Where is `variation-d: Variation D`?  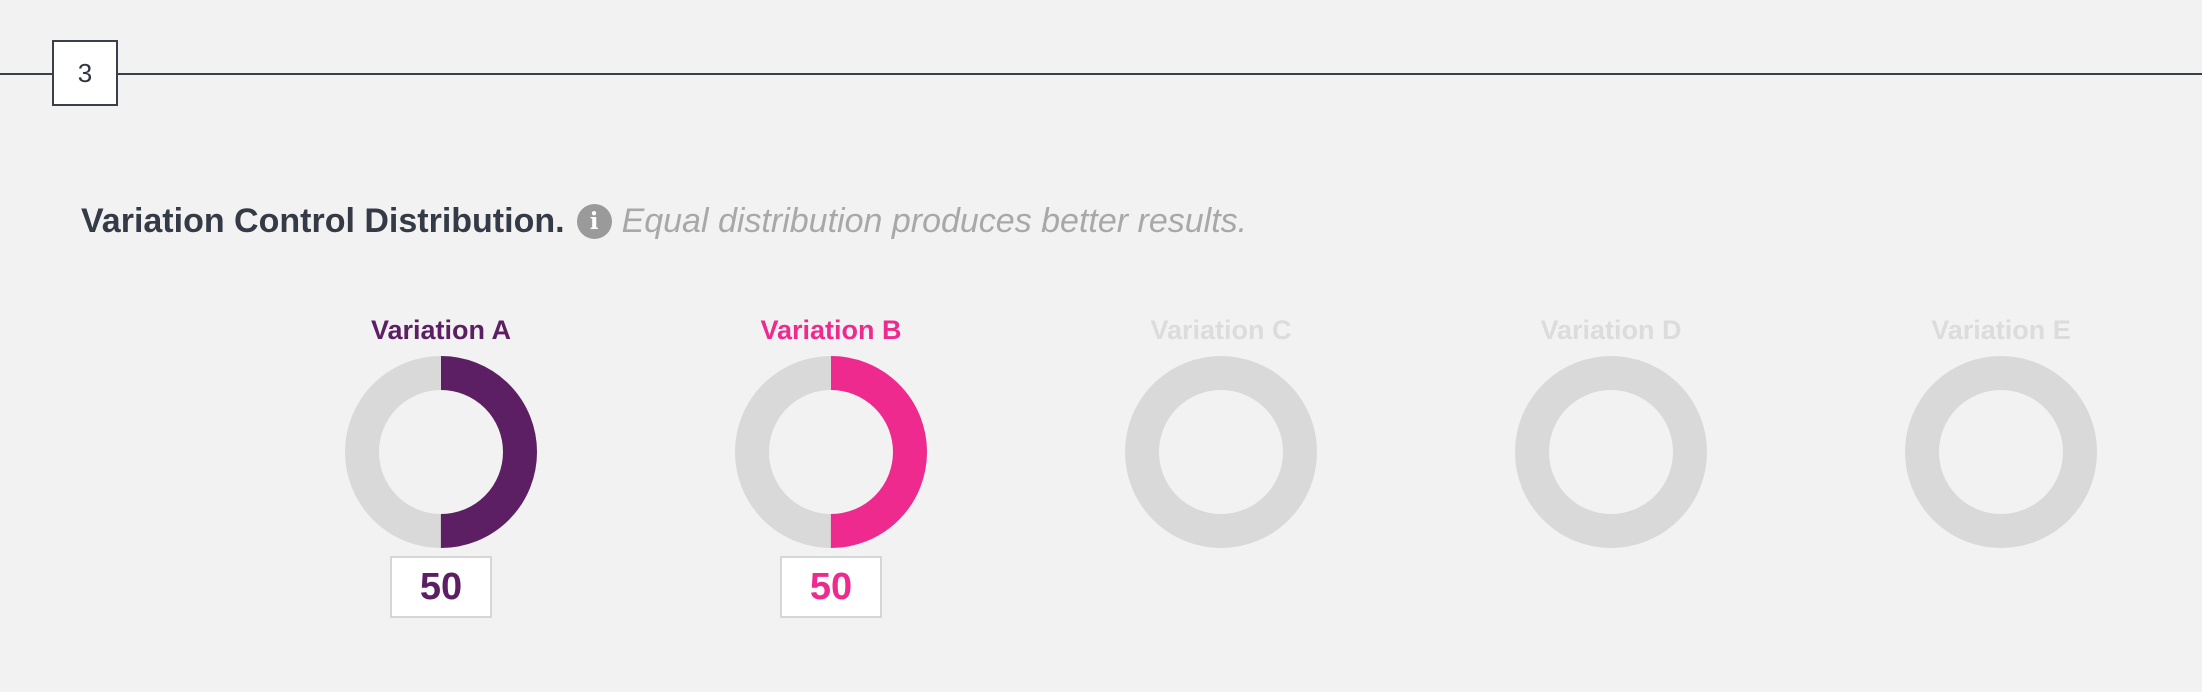
variation-d: Variation D is located at coordinates (1611, 430).